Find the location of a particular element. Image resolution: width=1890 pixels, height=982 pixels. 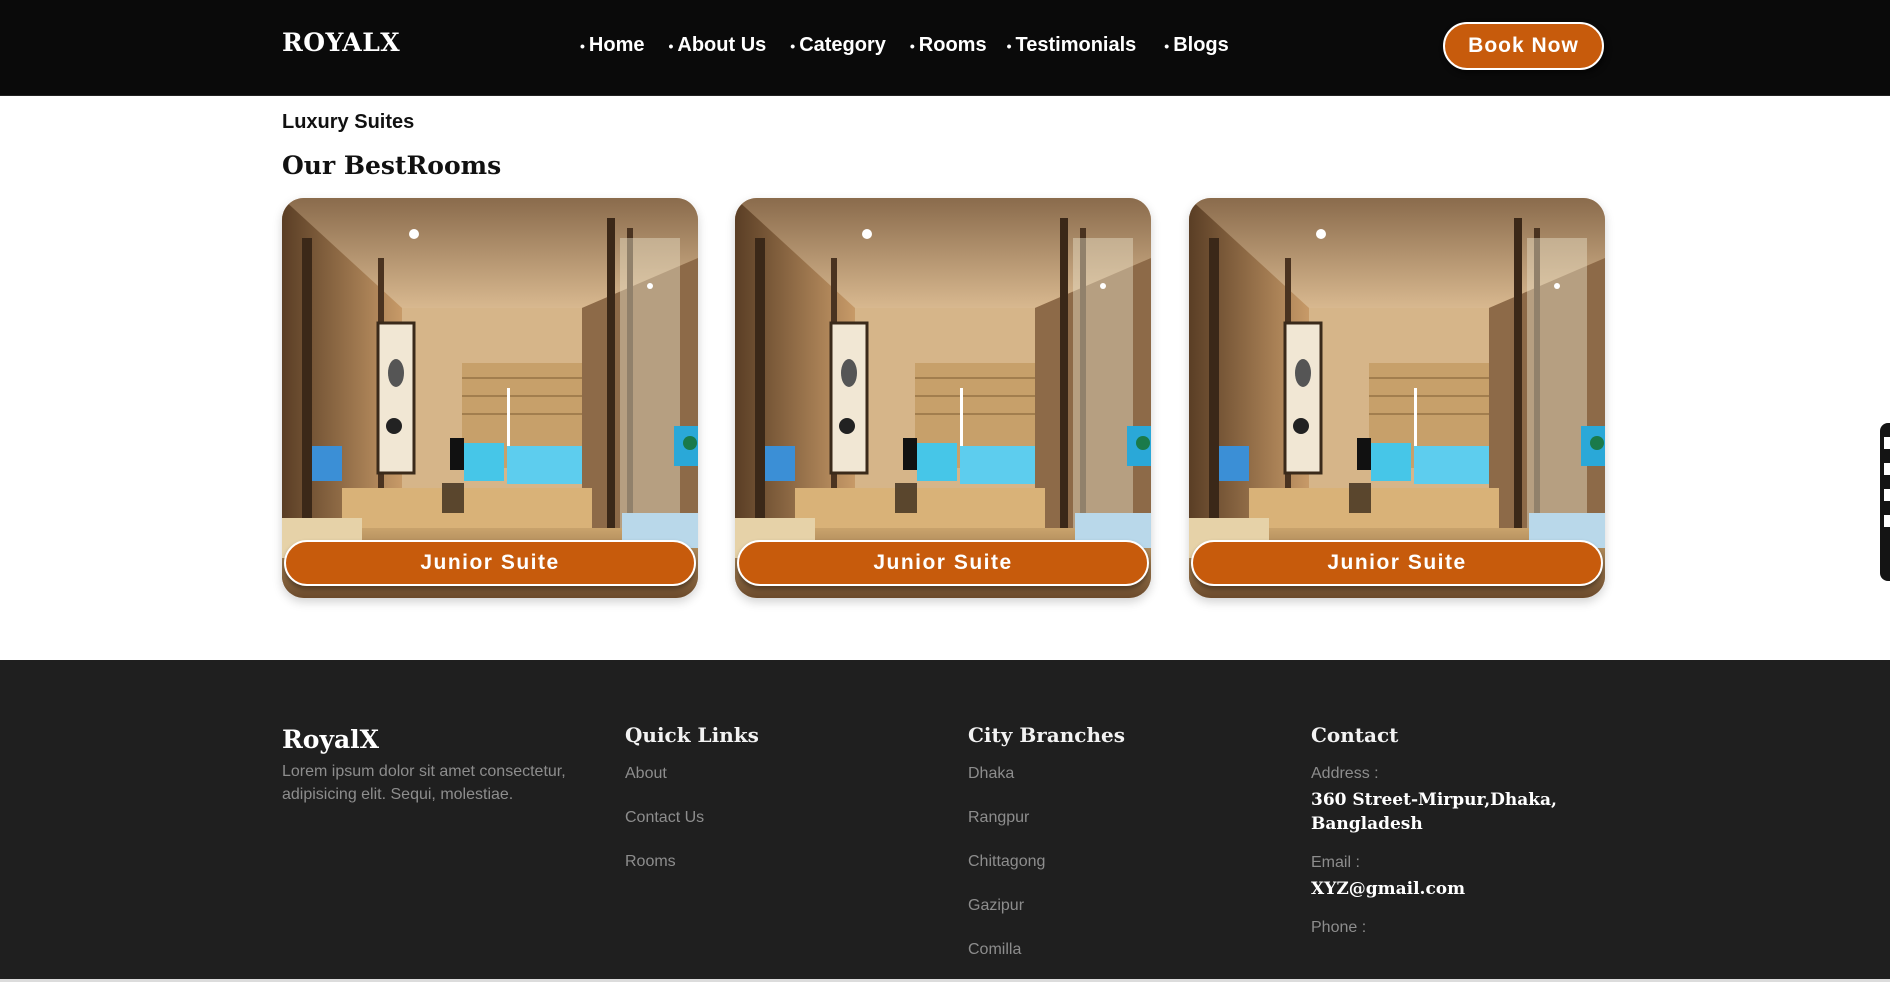

footer-link-about: About is located at coordinates (692, 787).